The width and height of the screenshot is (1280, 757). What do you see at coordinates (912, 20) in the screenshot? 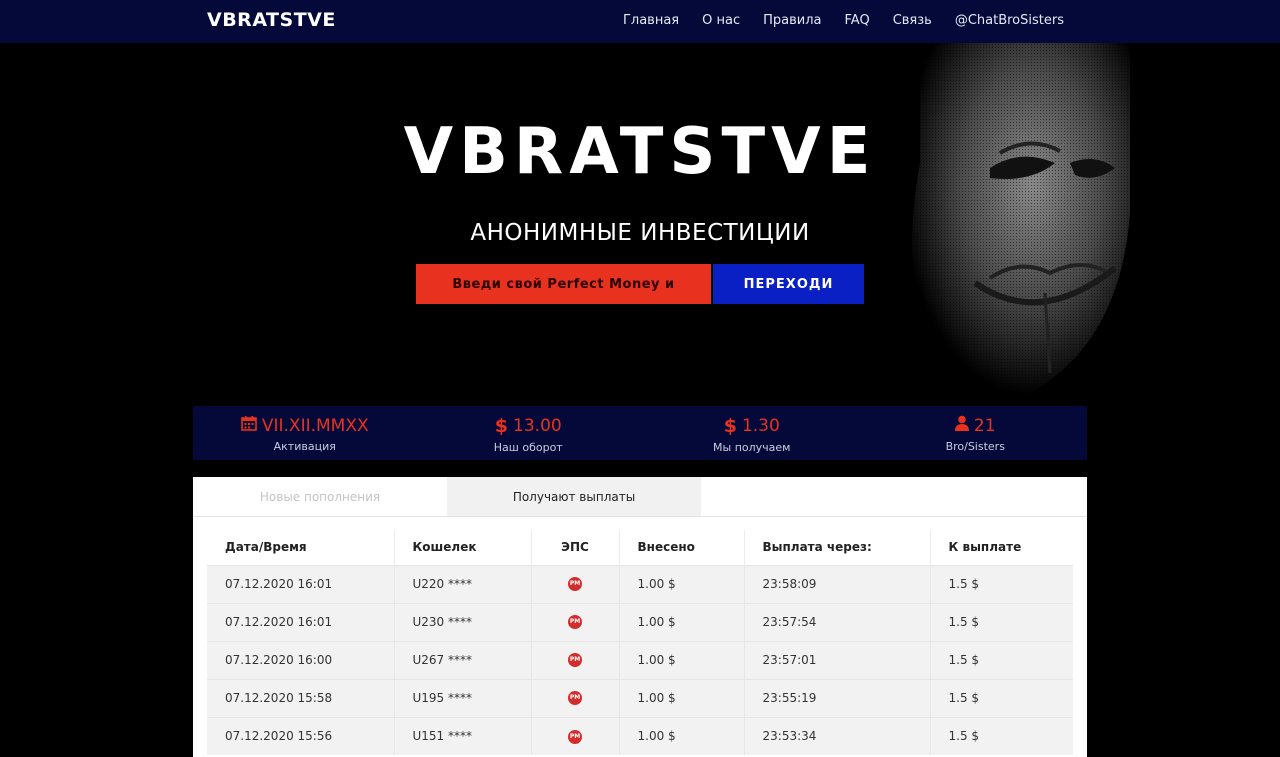
I see `nav-link-contact: Связь` at bounding box center [912, 20].